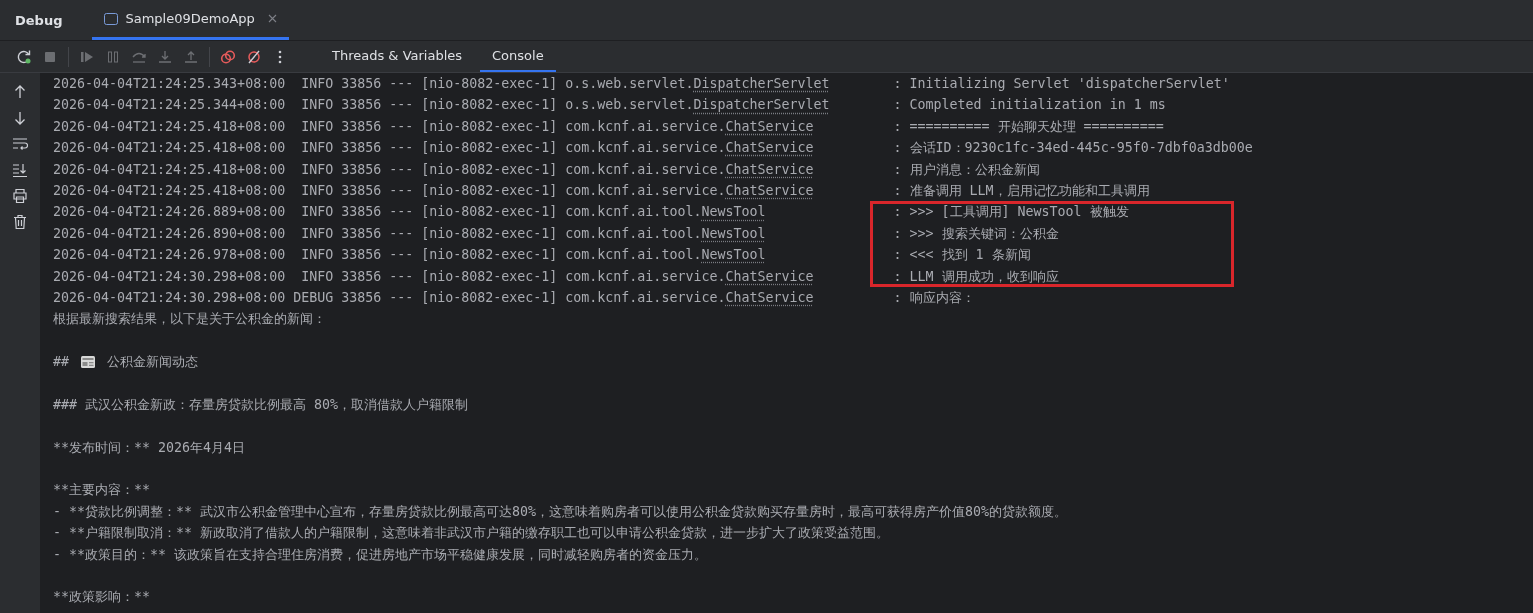  Describe the element at coordinates (20, 170) in the screenshot. I see `scroll-to-end-icon` at that location.